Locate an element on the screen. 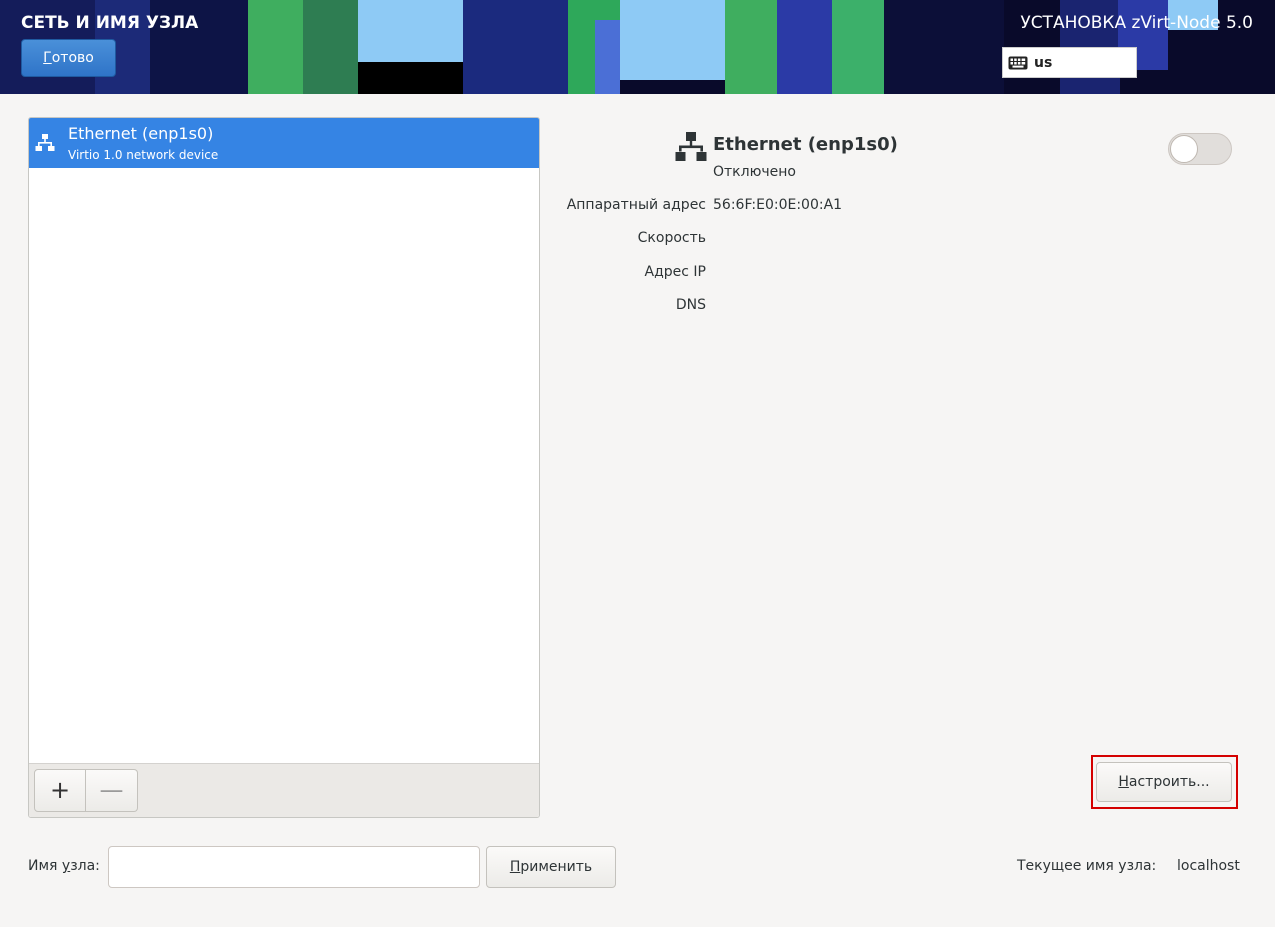 The width and height of the screenshot is (1275, 927). hardware-address-value: 56:6F:E0:0E:00:A1 is located at coordinates (778, 205).